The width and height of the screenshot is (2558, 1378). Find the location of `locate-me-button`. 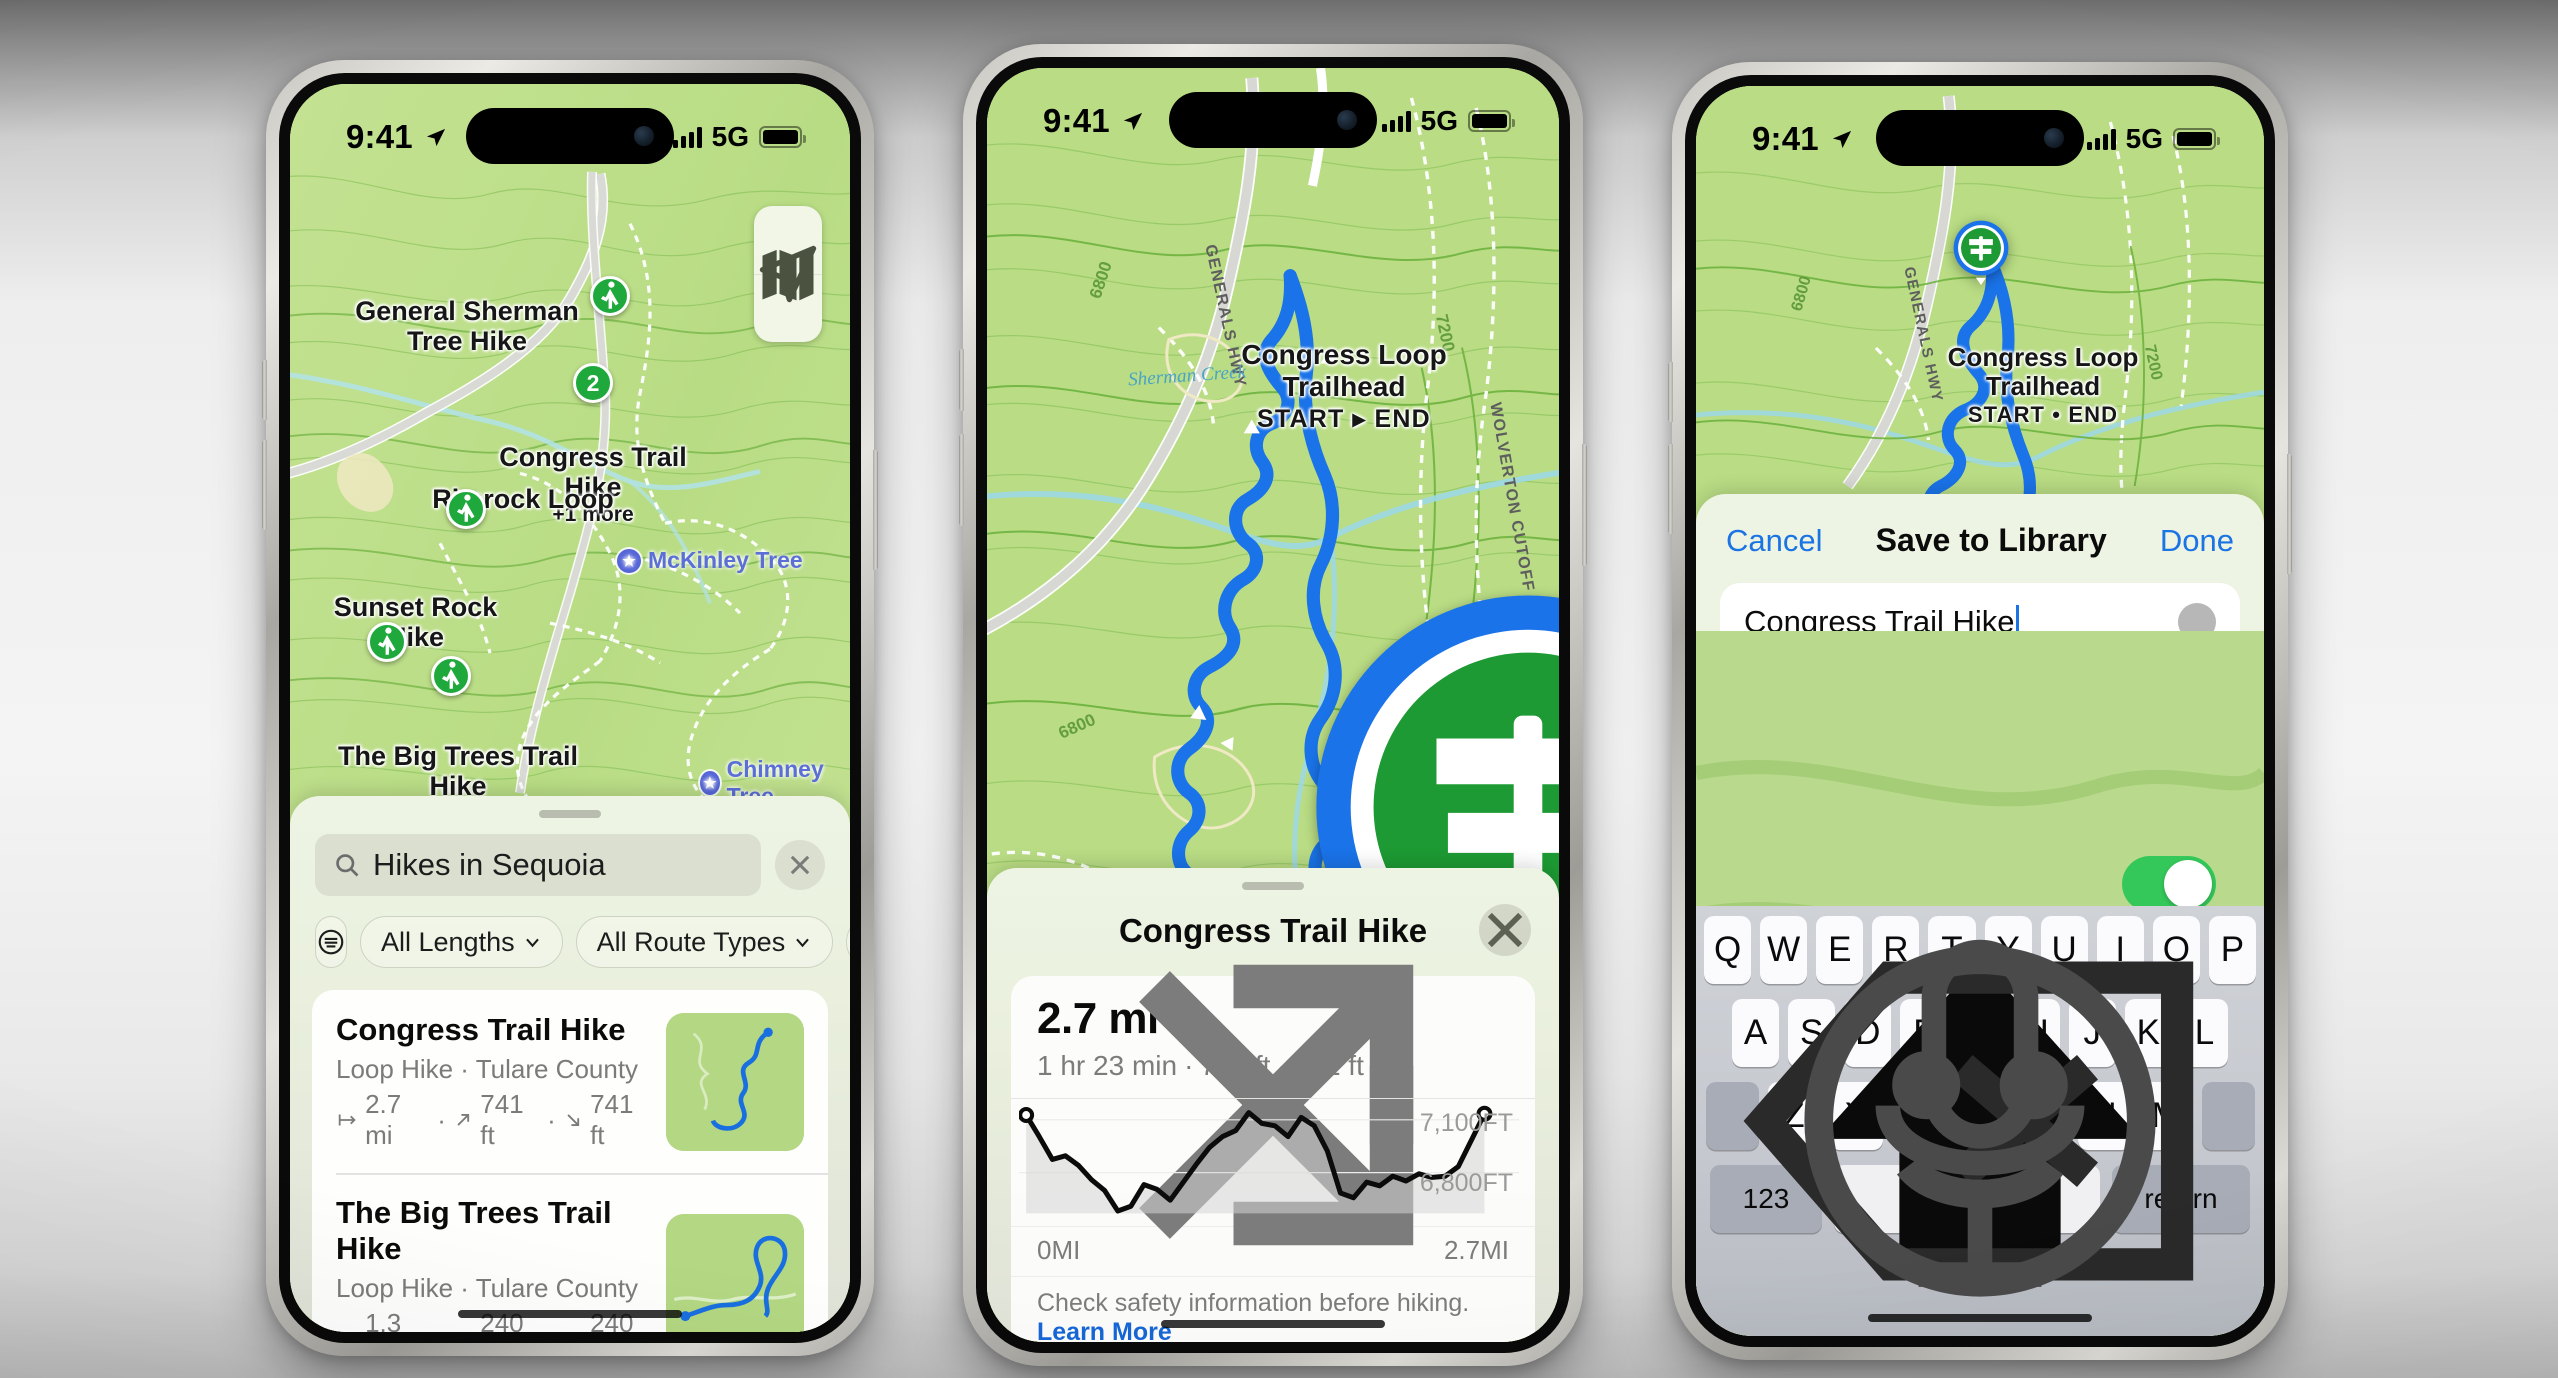

locate-me-button is located at coordinates (788, 293).